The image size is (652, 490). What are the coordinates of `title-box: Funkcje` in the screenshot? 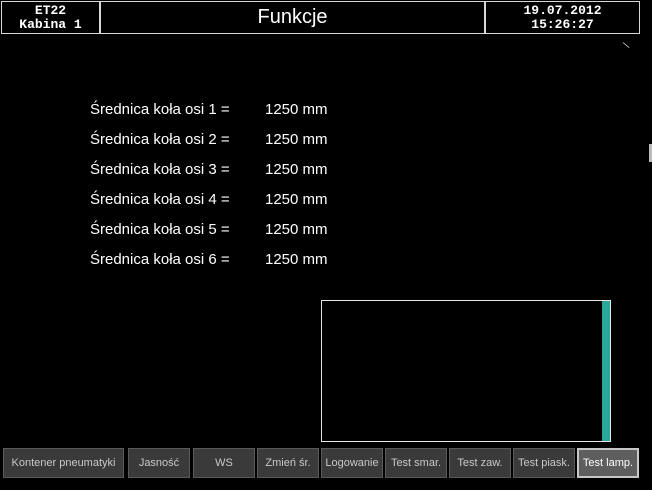 It's located at (292, 17).